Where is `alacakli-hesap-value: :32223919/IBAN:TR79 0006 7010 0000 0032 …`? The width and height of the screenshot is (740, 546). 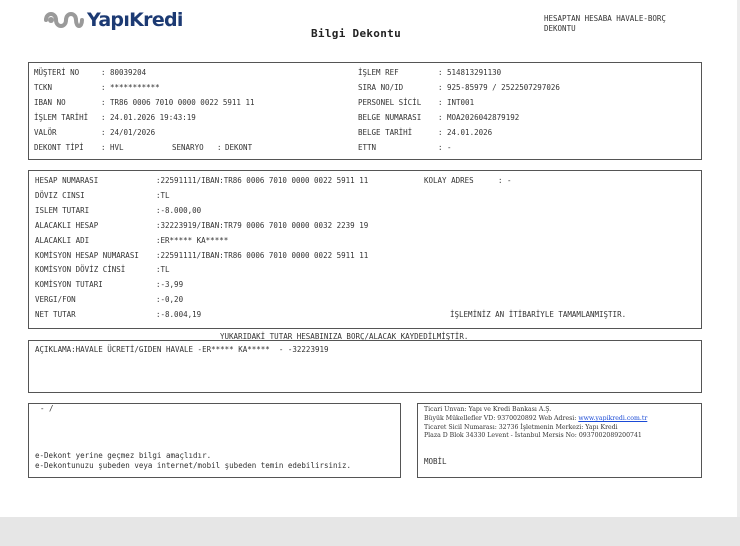
alacakli-hesap-value: :32223919/IBAN:TR79 0006 7010 0000 0032 … is located at coordinates (262, 225).